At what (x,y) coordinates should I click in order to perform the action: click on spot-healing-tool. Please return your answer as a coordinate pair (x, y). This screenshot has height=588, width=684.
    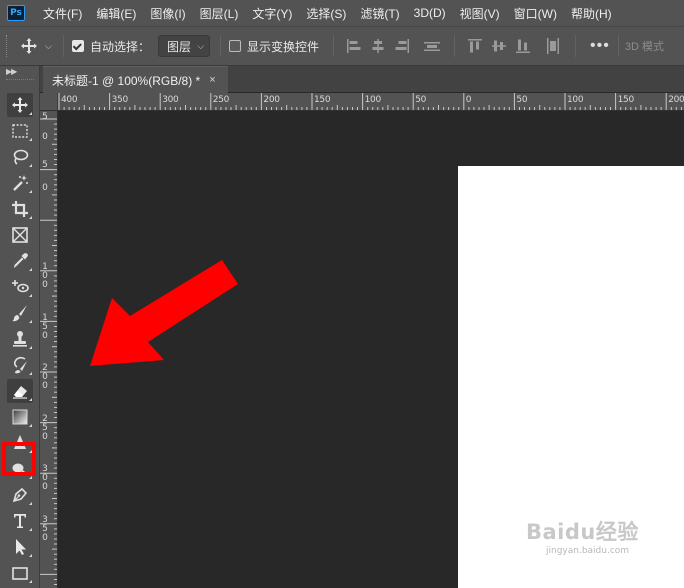
    Looking at the image, I should click on (20, 287).